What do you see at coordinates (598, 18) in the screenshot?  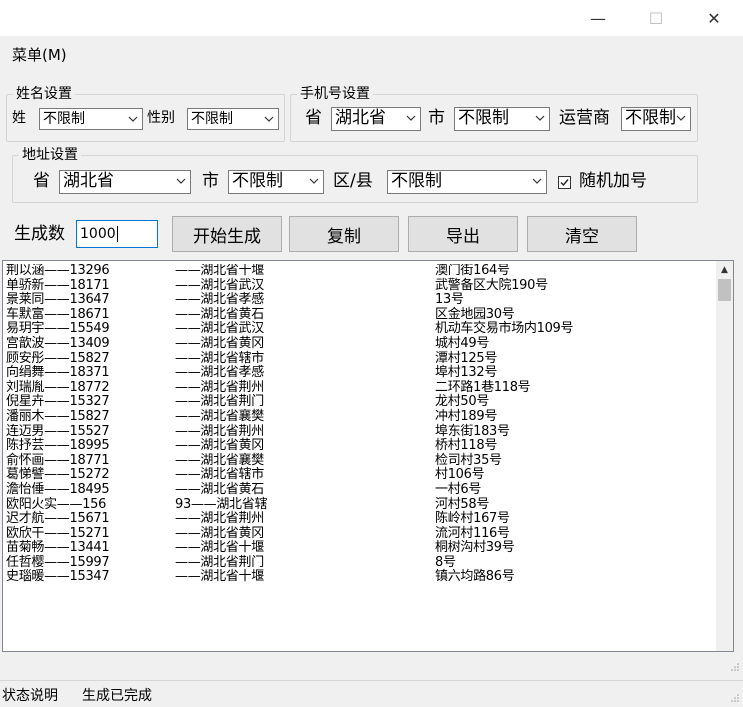 I see `minimize-button: —` at bounding box center [598, 18].